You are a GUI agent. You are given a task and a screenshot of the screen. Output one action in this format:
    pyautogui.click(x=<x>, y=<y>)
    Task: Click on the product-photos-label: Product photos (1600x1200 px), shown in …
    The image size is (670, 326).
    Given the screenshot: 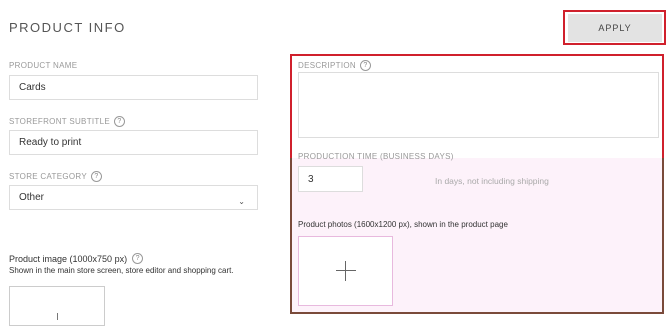 What is the action you would take?
    pyautogui.click(x=403, y=224)
    